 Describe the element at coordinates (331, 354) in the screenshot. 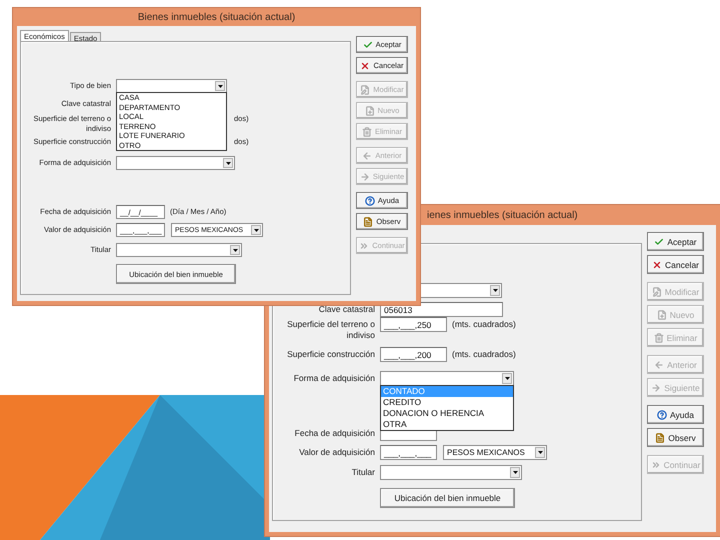

I see `field-label: Superficie construcción` at that location.